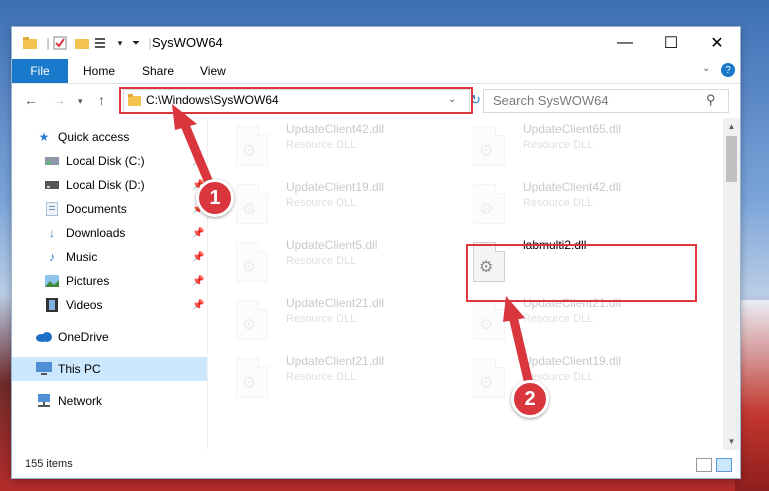 The image size is (769, 491). I want to click on sidebar-item-onedrive: OneDrive, so click(109, 337).